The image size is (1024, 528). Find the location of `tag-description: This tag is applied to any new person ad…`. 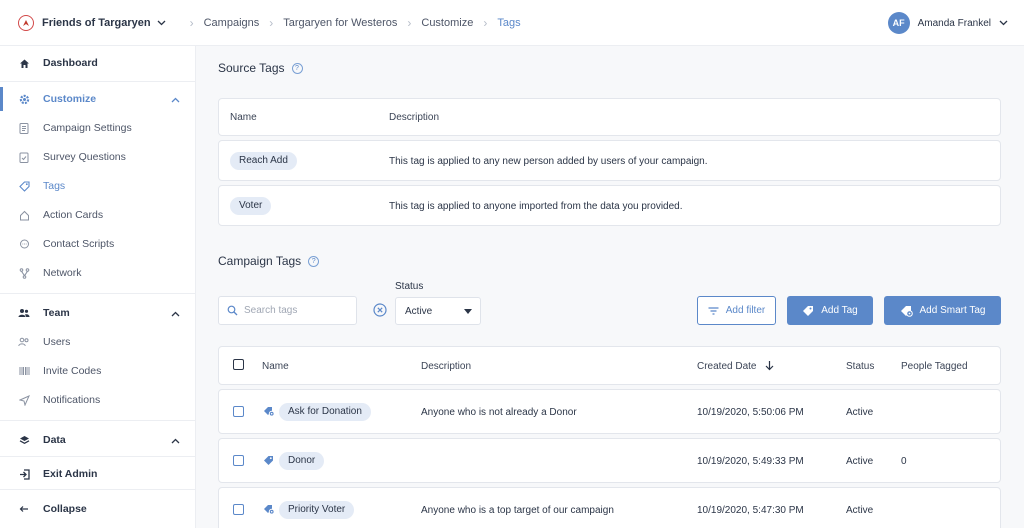

tag-description: This tag is applied to any new person ad… is located at coordinates (548, 161).